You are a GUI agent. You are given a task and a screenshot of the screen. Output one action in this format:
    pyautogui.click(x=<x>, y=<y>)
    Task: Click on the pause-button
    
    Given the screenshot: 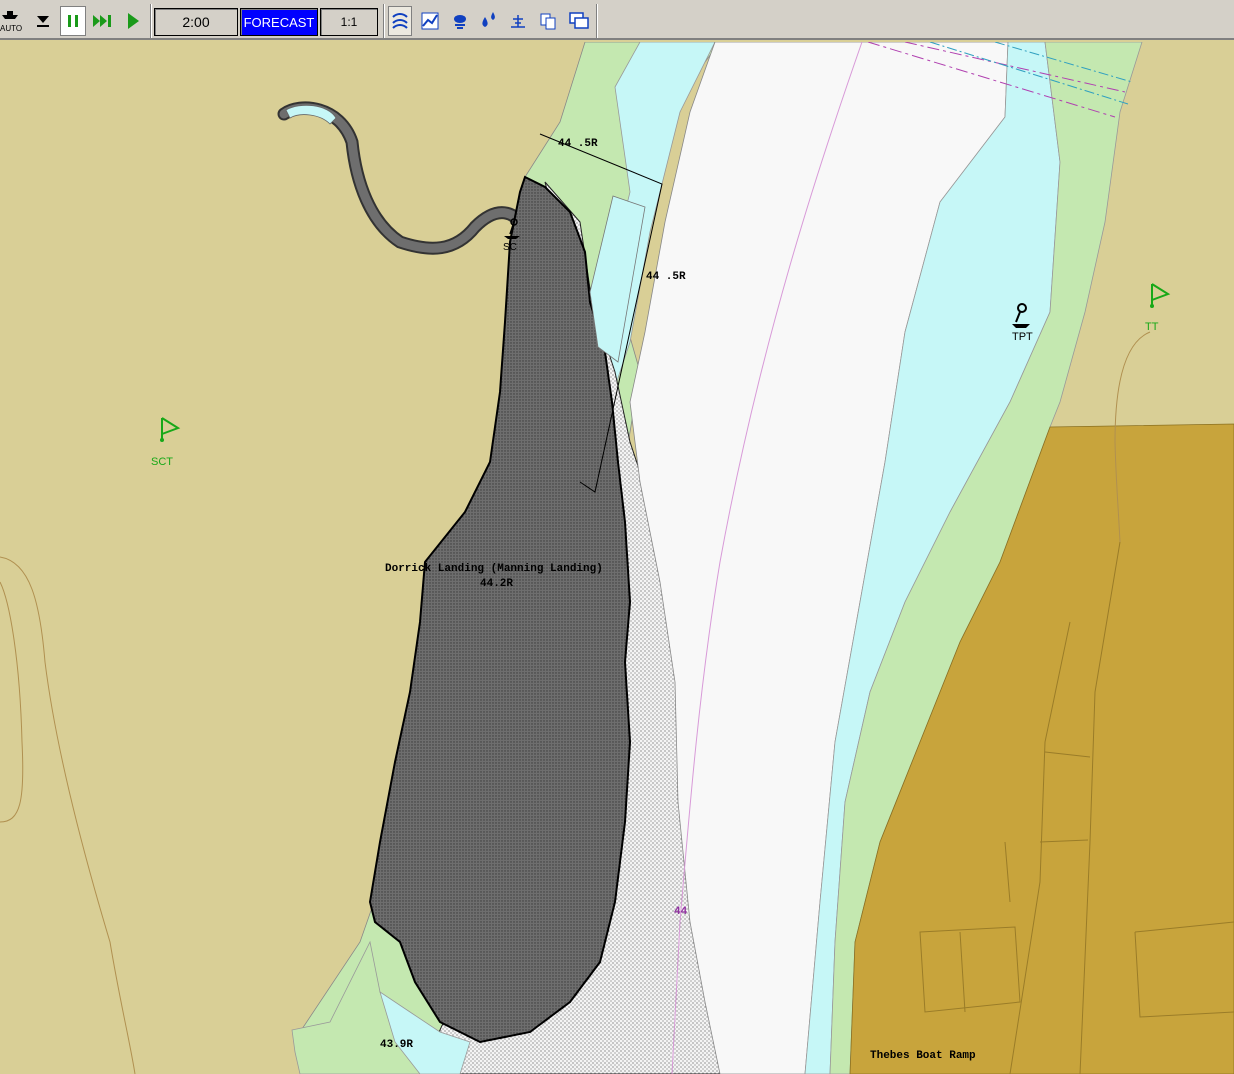 What is the action you would take?
    pyautogui.click(x=73, y=21)
    